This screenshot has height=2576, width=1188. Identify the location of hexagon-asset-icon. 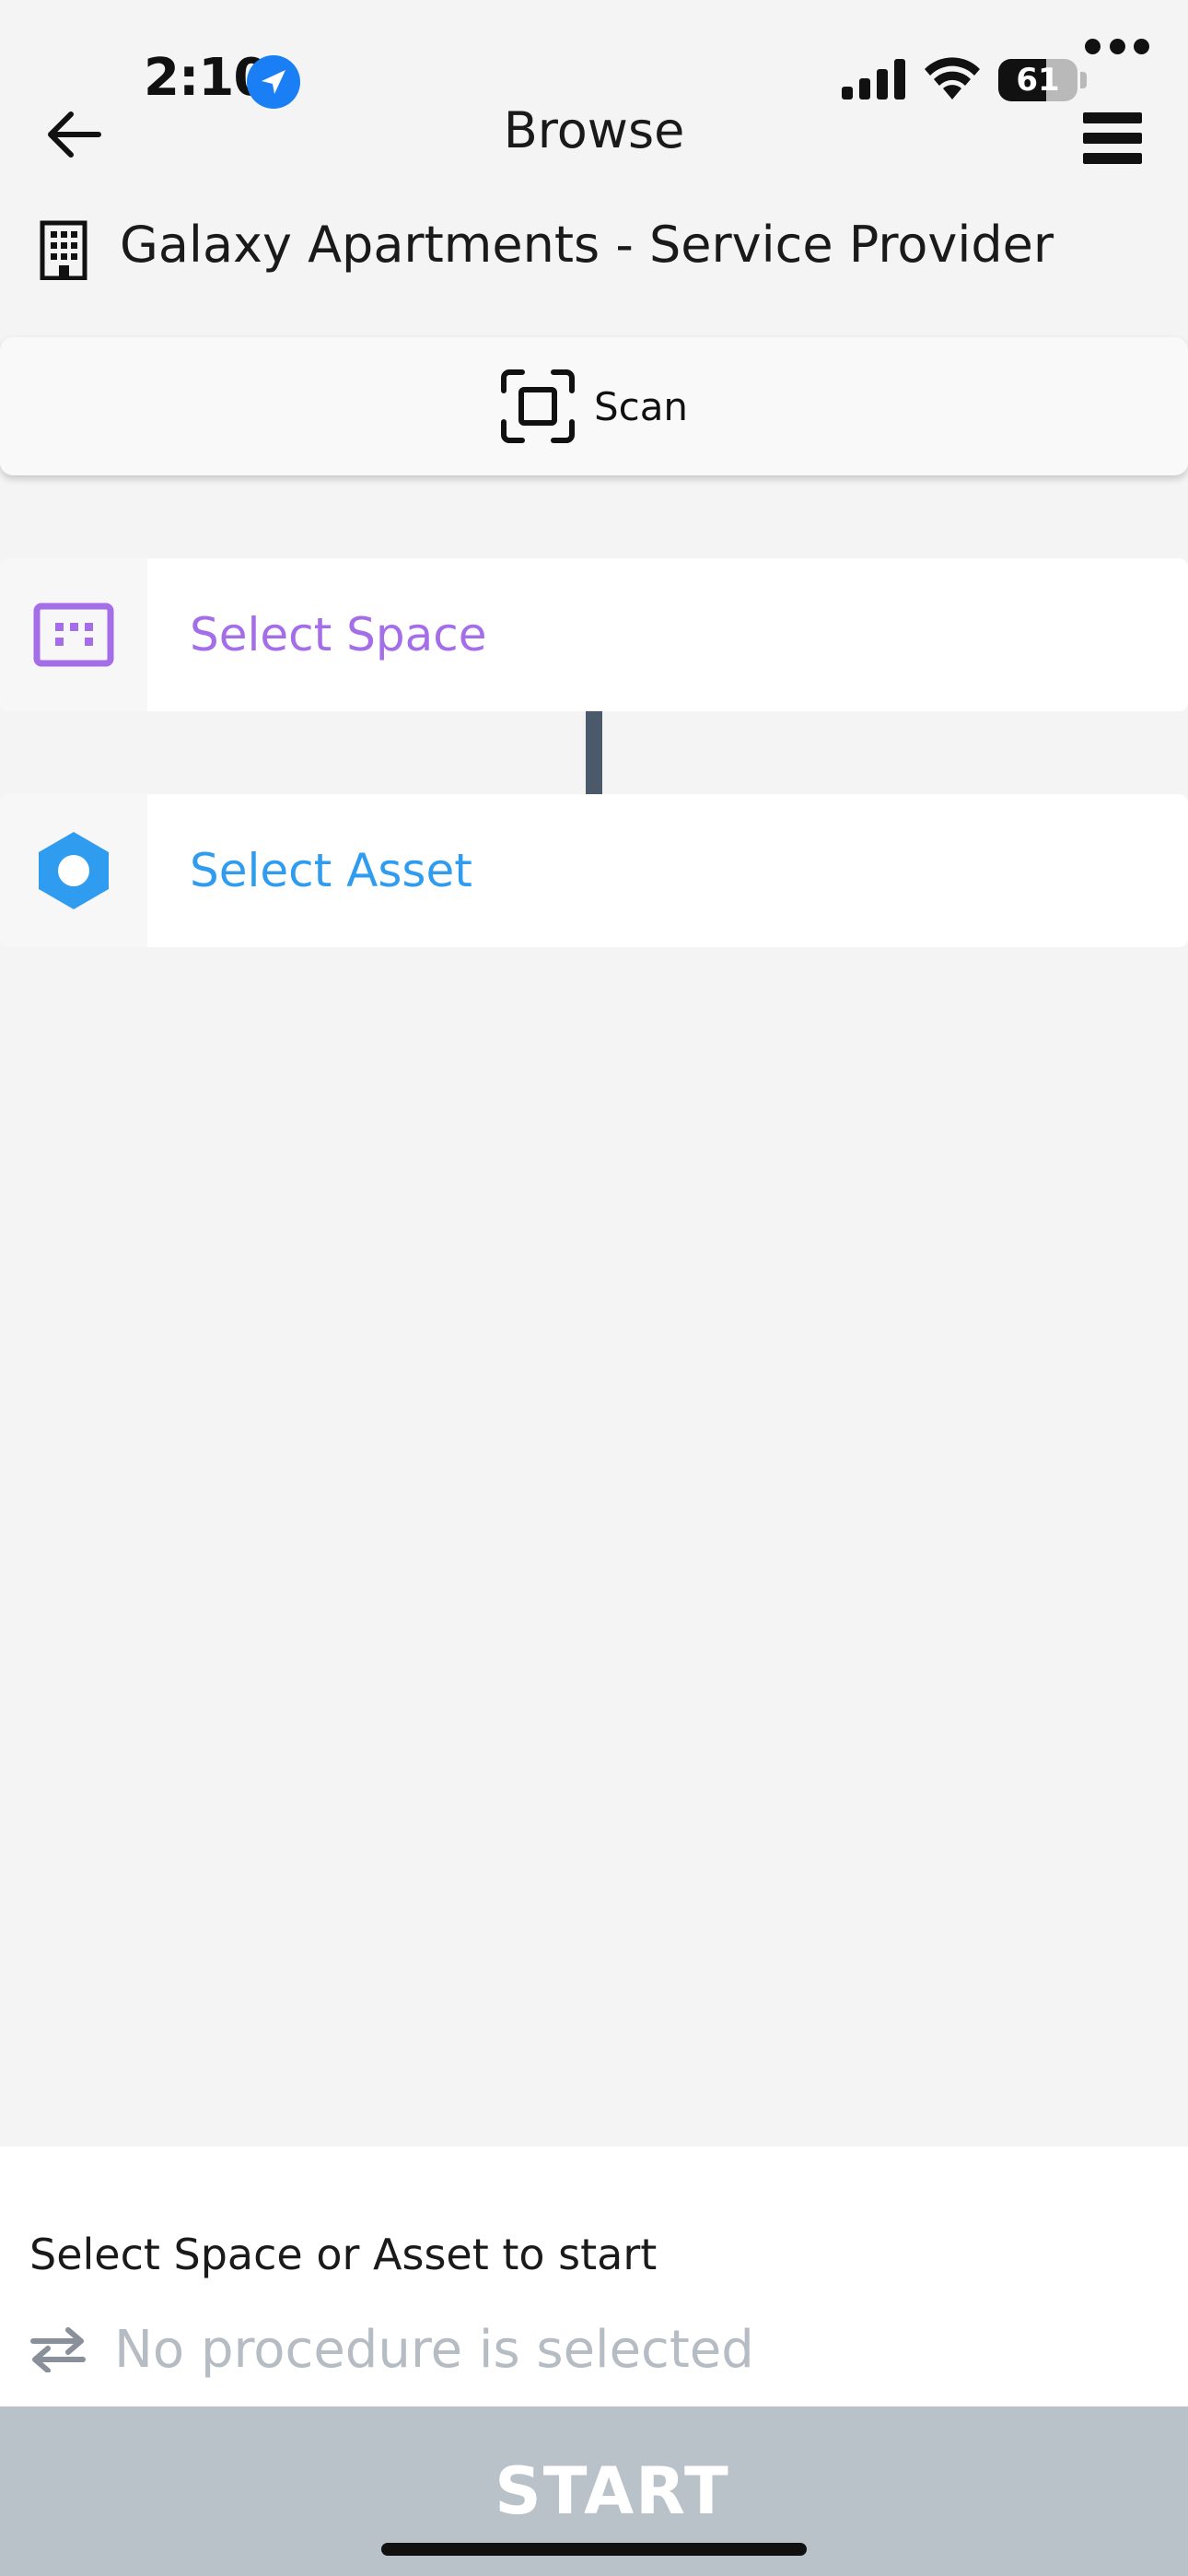
(74, 870).